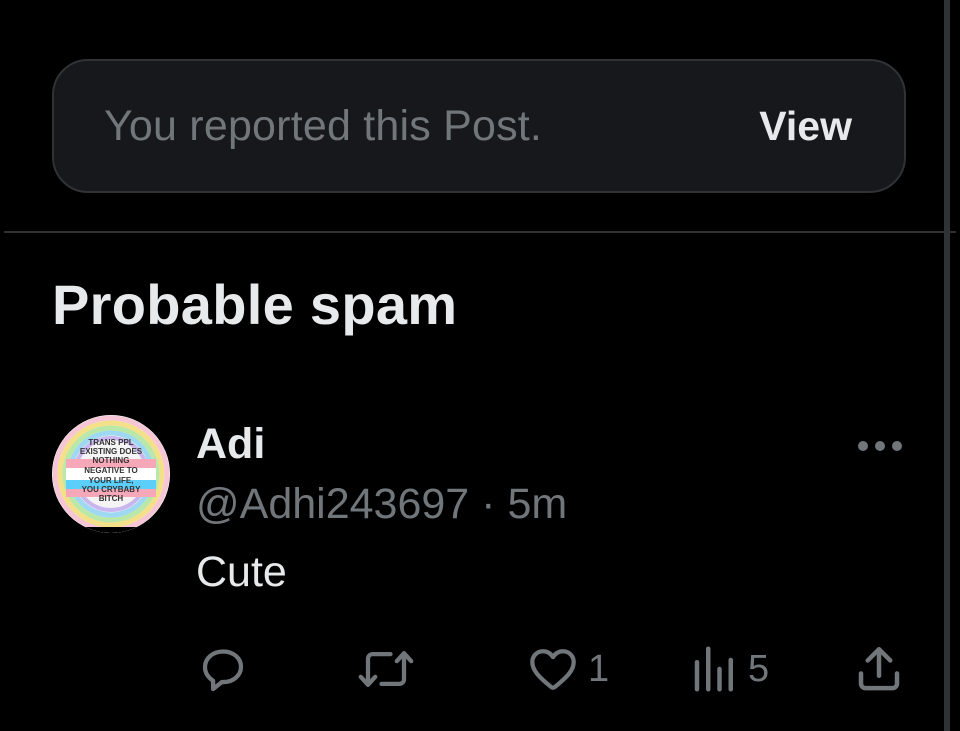 Image resolution: width=960 pixels, height=731 pixels. I want to click on post-actions: 1 5, so click(552, 669).